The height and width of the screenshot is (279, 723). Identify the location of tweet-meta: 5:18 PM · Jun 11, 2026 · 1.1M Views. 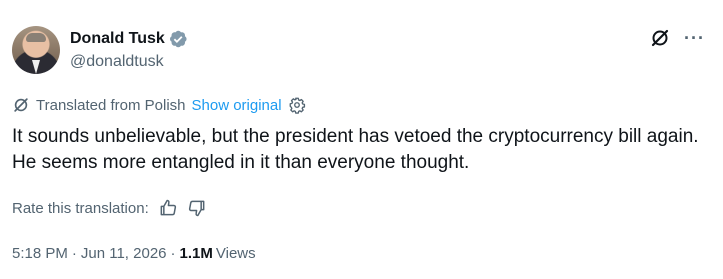
(134, 253).